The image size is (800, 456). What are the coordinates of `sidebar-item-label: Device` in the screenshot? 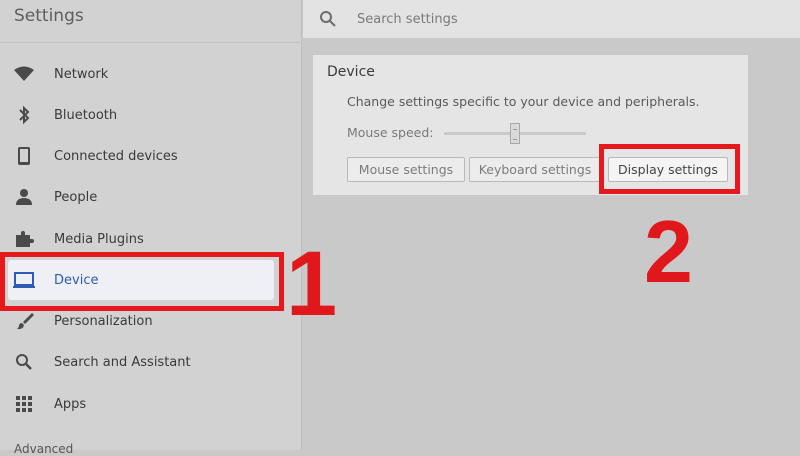 It's located at (76, 280).